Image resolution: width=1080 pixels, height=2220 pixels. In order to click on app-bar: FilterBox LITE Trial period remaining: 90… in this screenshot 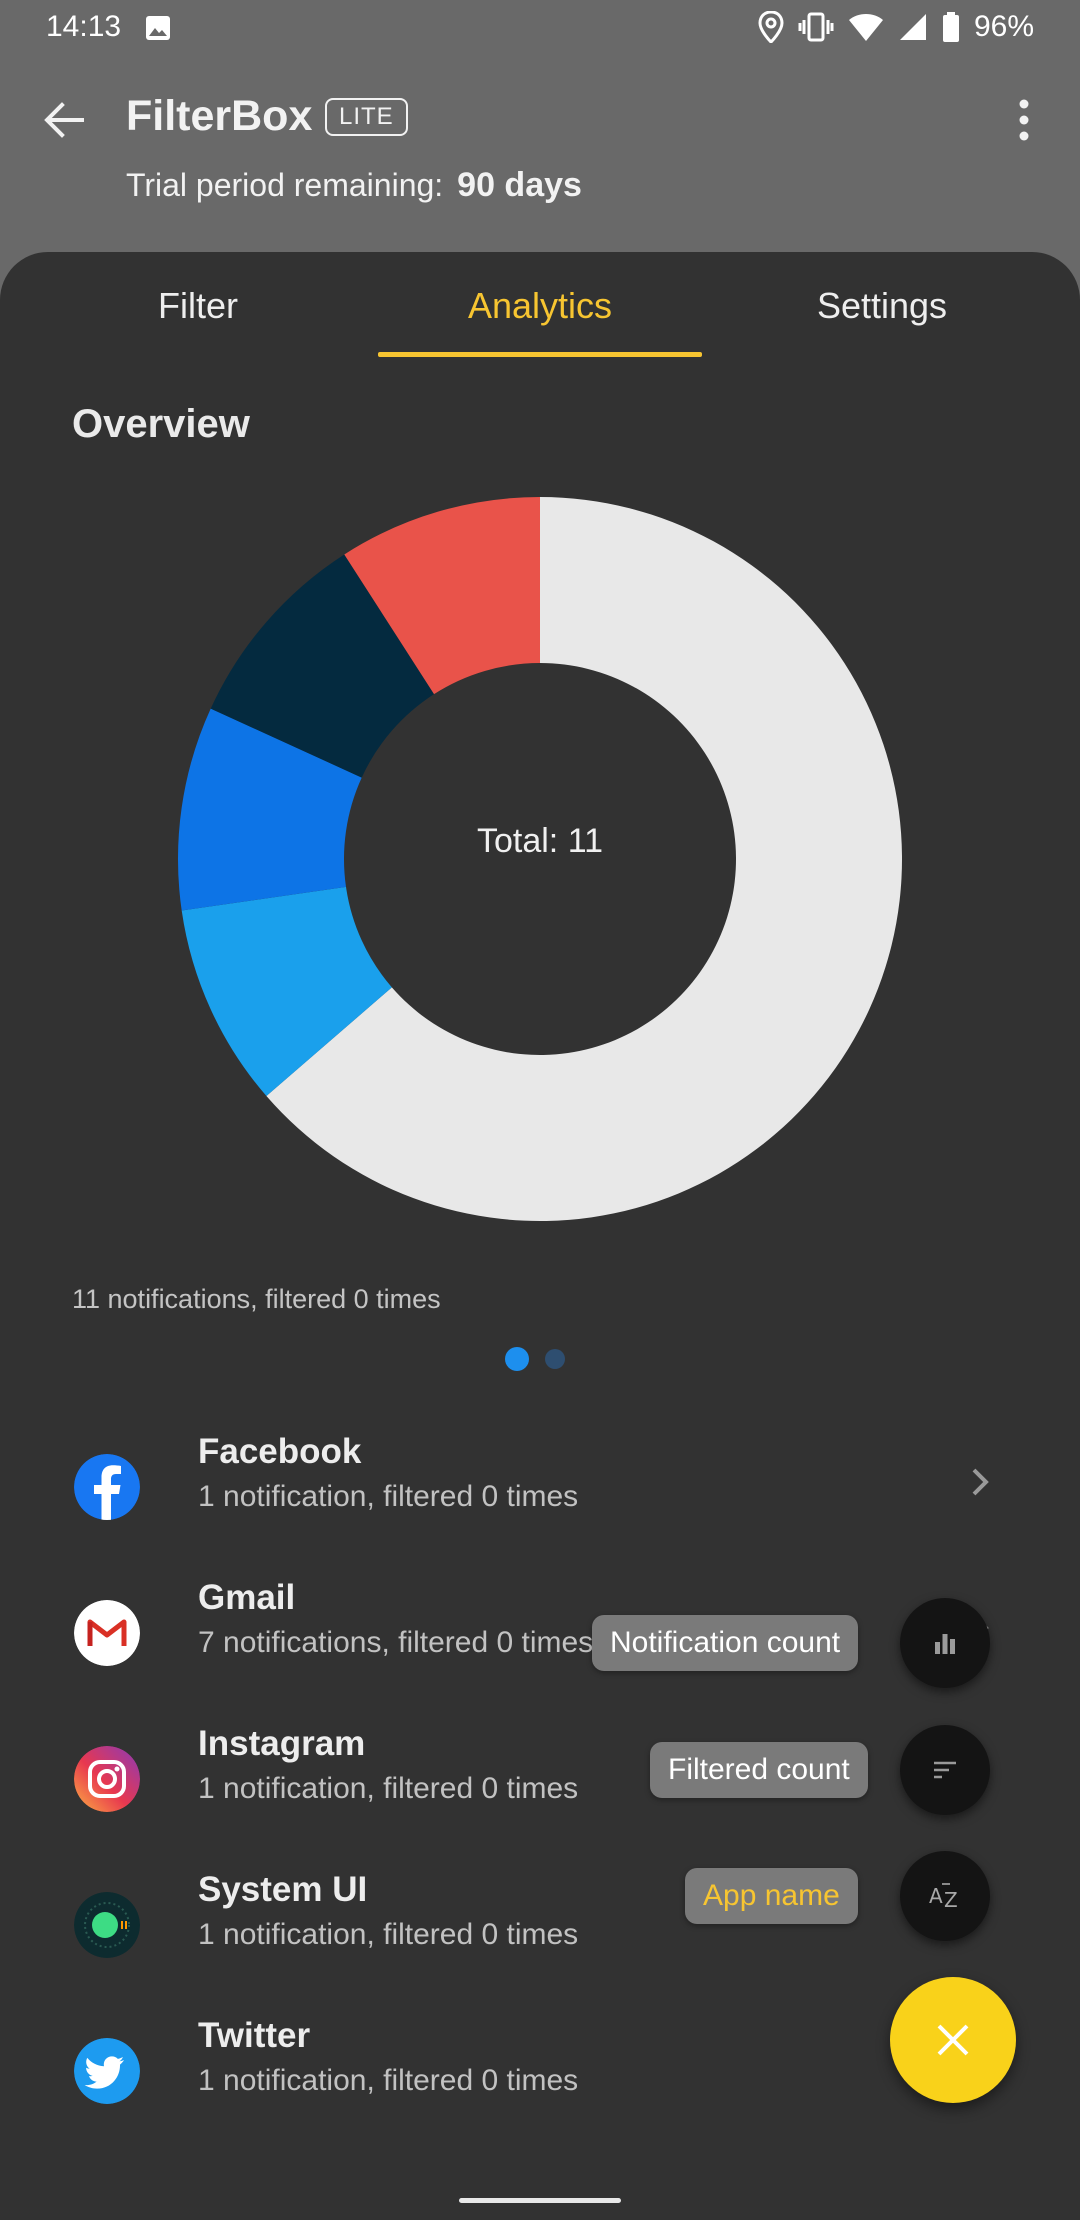, I will do `click(540, 170)`.